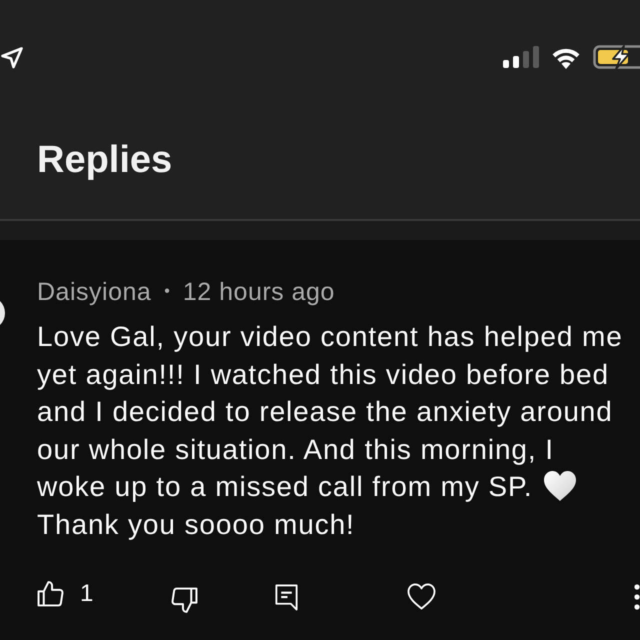 Image resolution: width=640 pixels, height=640 pixels. I want to click on page-title: Replies, so click(104, 160).